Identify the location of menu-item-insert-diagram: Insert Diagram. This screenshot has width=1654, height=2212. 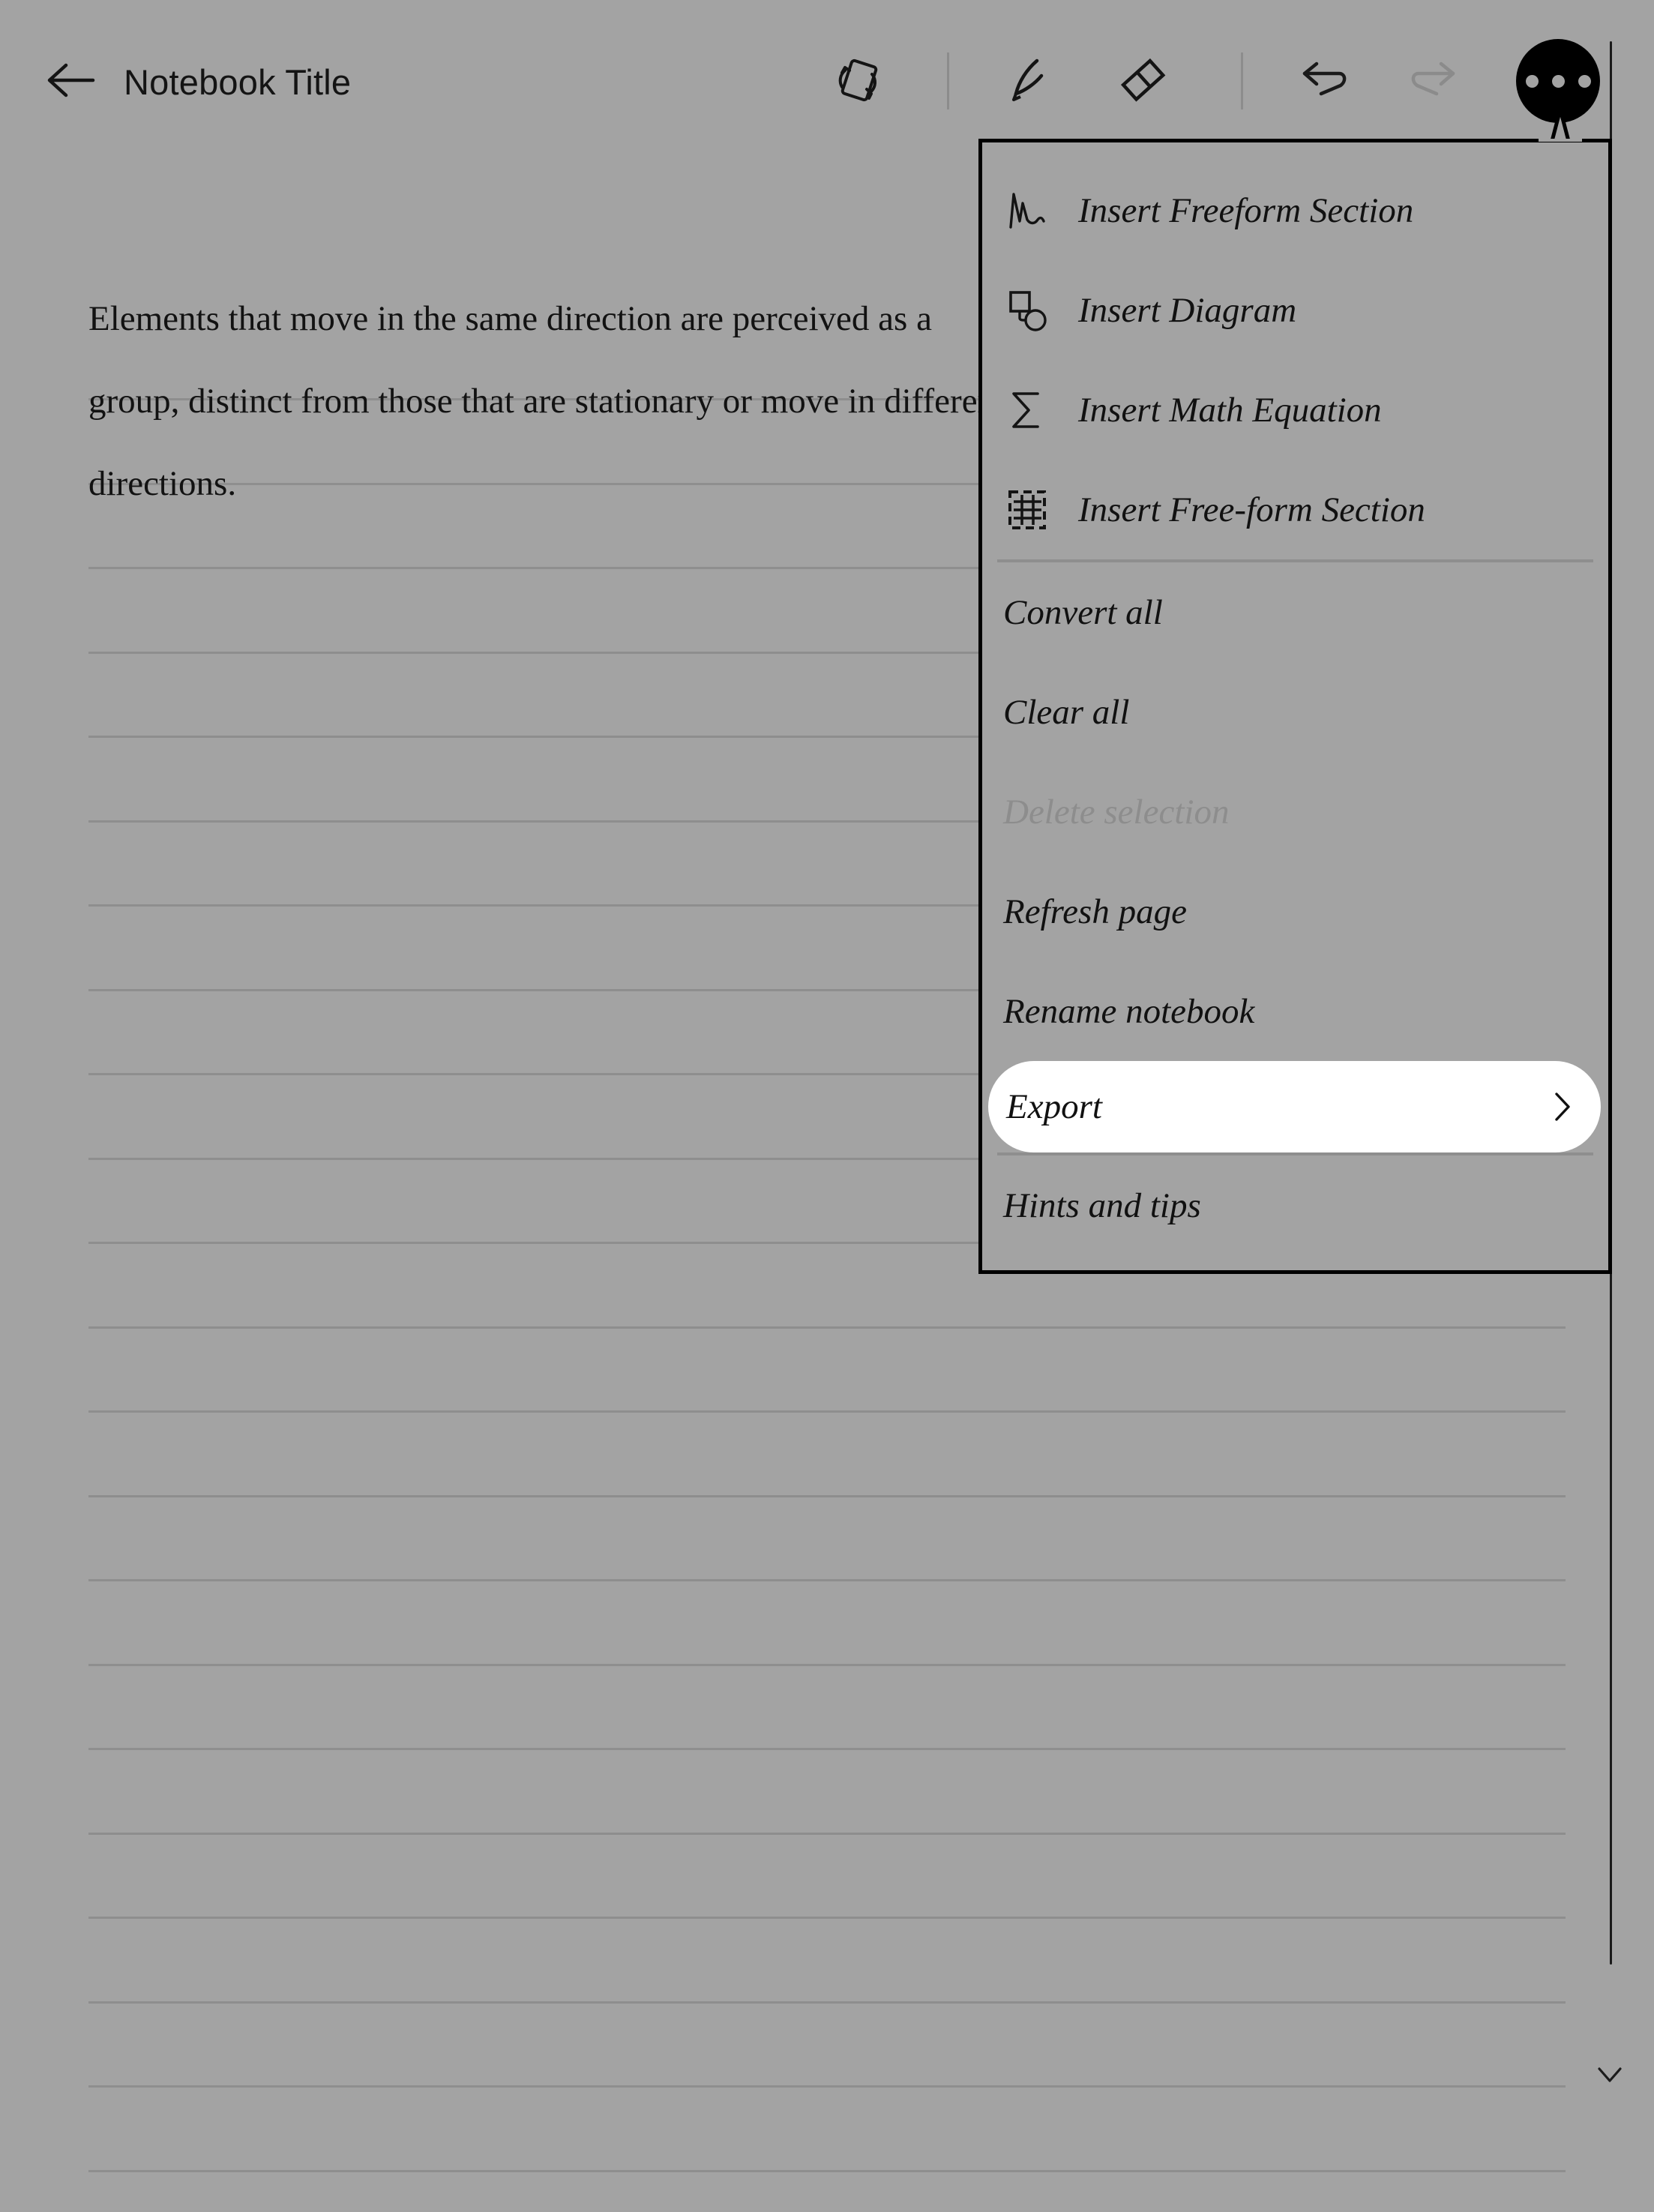
(1295, 310).